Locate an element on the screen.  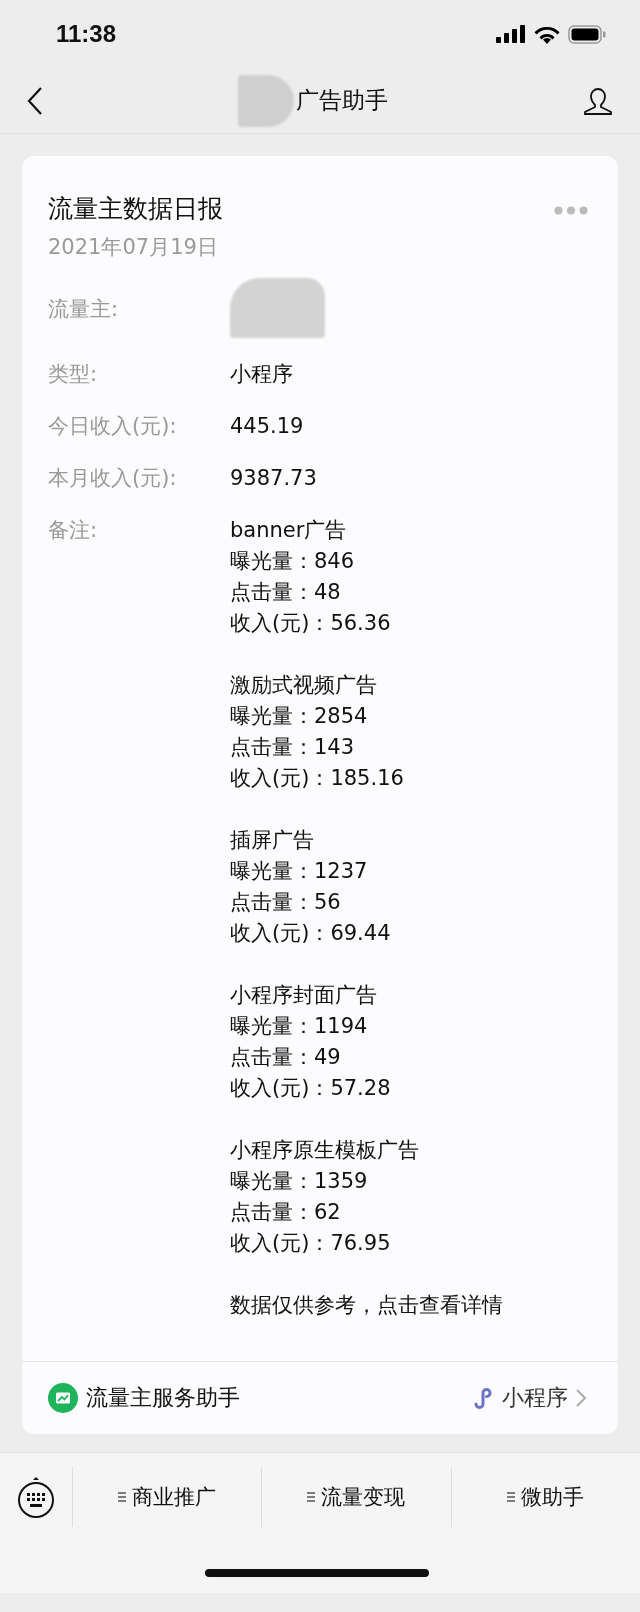
ad-stat: 曝光量：846 is located at coordinates (293, 561).